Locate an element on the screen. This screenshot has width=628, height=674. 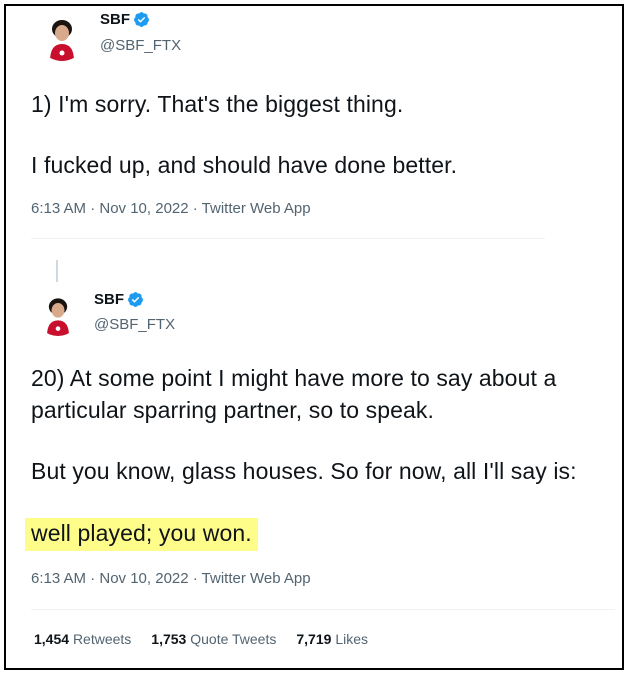
retweets-stat: 1,454 Retweets is located at coordinates (82, 639).